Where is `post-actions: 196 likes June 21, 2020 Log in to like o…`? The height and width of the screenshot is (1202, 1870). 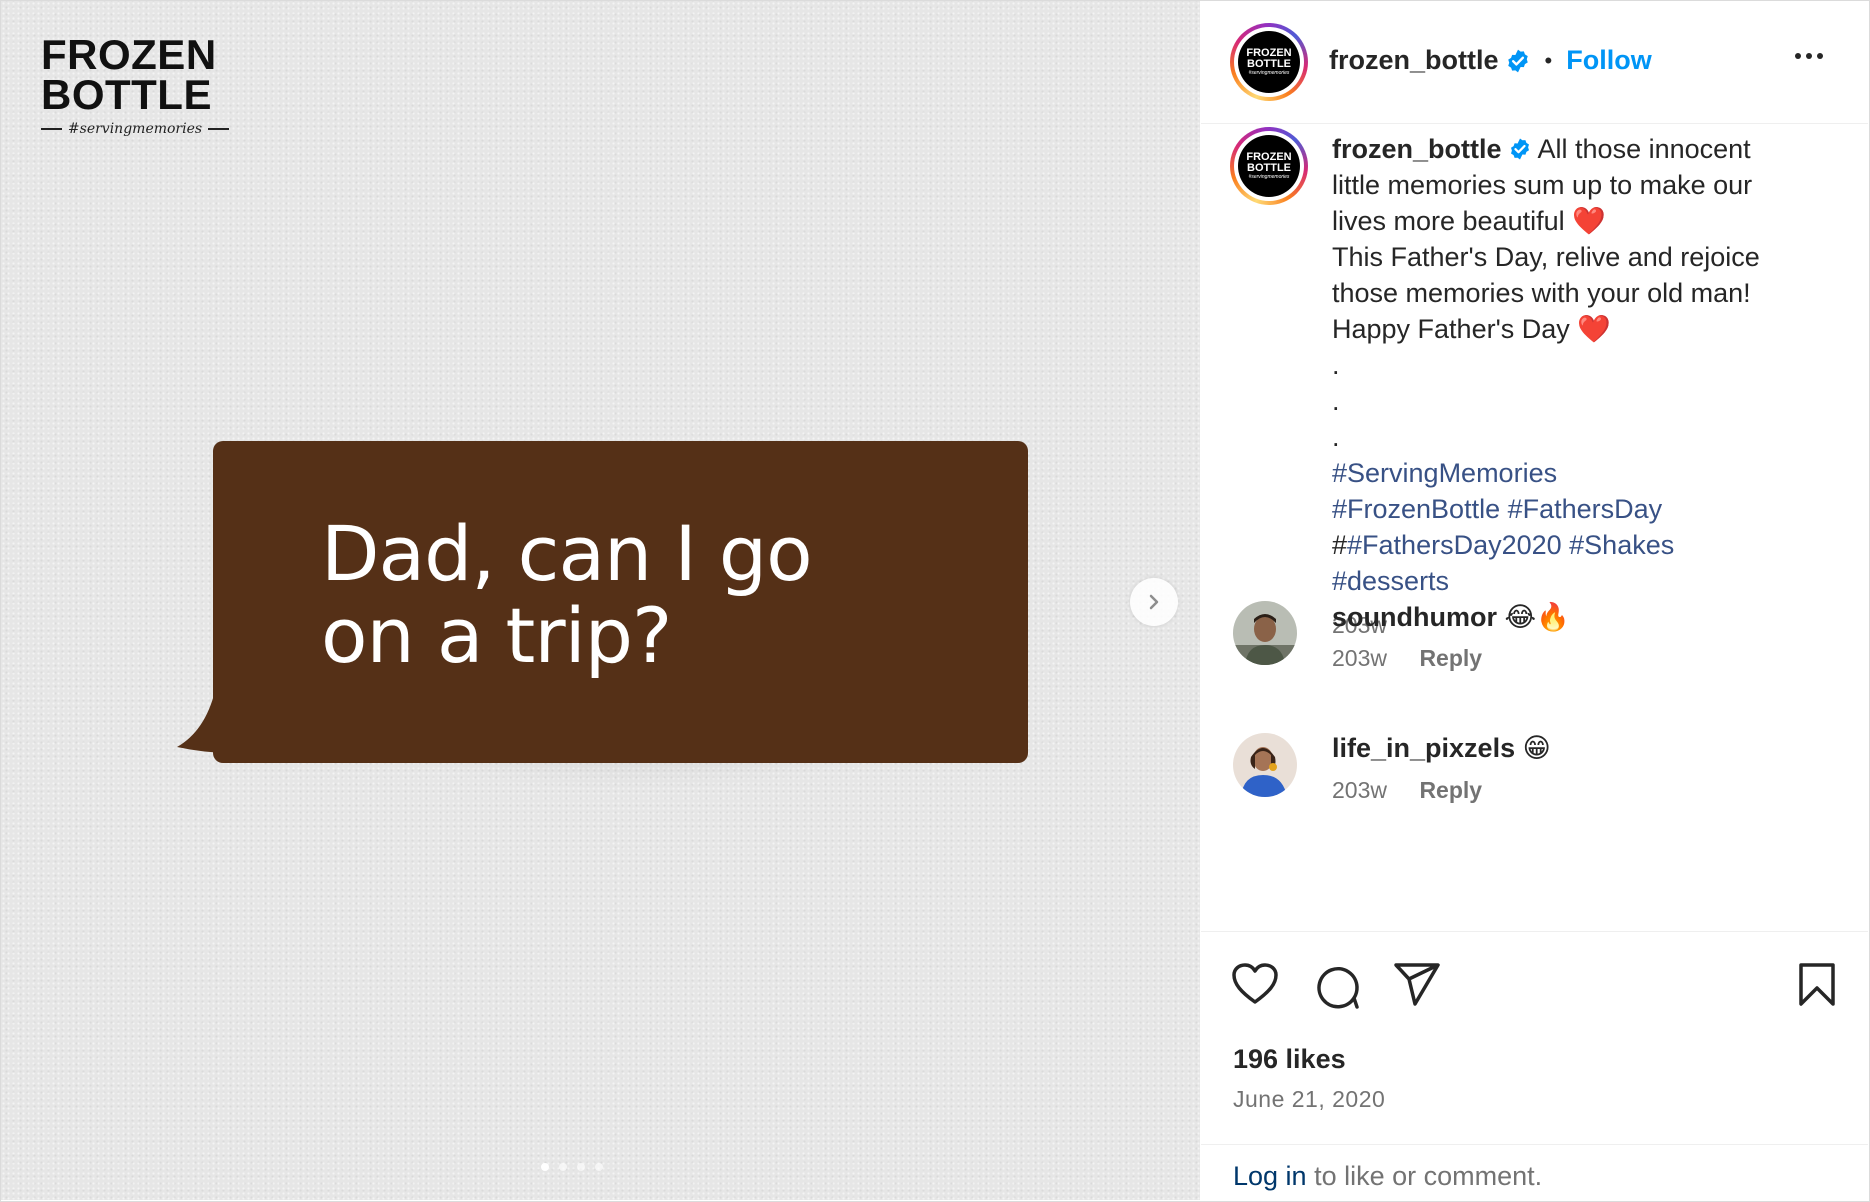 post-actions: 196 likes June 21, 2020 Log in to like o… is located at coordinates (1534, 1065).